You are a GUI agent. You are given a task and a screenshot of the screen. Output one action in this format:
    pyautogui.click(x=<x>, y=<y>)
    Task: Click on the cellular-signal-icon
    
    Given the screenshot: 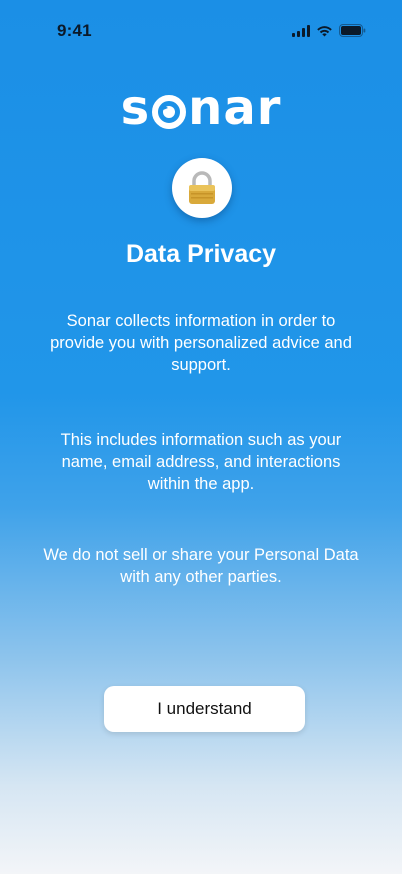 What is the action you would take?
    pyautogui.click(x=301, y=30)
    